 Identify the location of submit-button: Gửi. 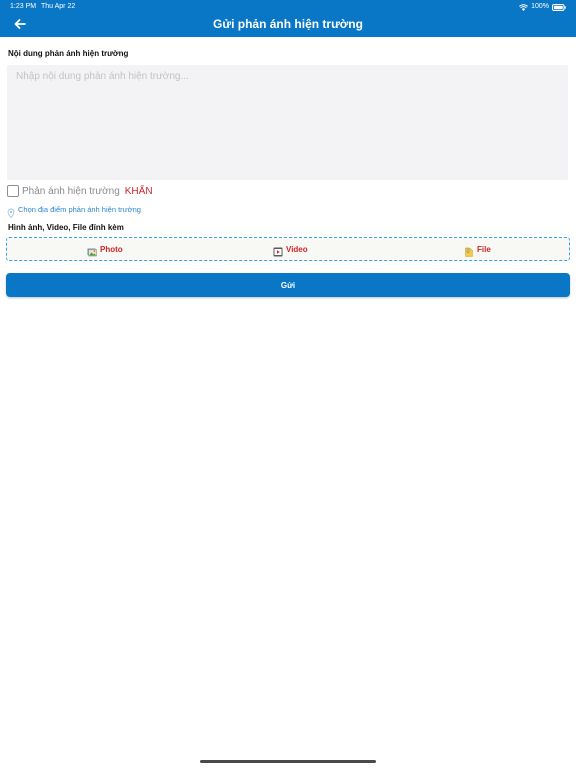
(288, 285).